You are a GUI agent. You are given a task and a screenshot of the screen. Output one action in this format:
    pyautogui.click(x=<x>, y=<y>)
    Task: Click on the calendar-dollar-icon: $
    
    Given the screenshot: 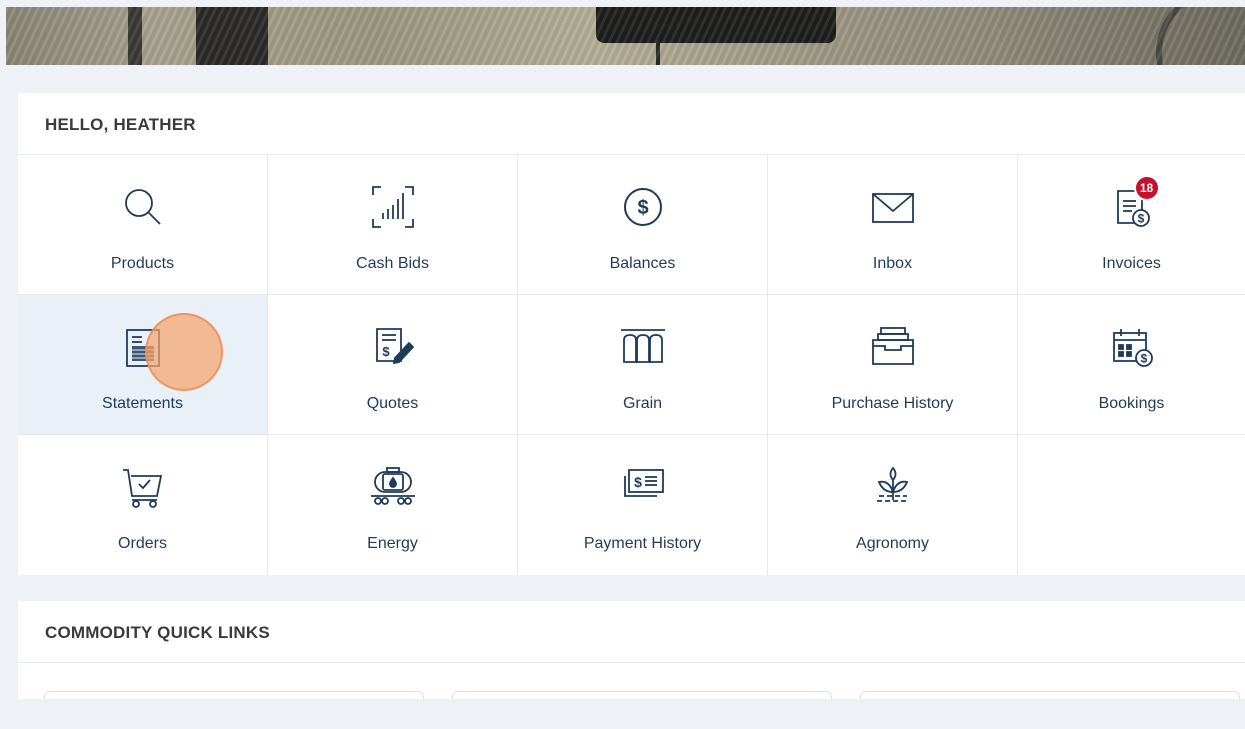 What is the action you would take?
    pyautogui.click(x=1132, y=347)
    